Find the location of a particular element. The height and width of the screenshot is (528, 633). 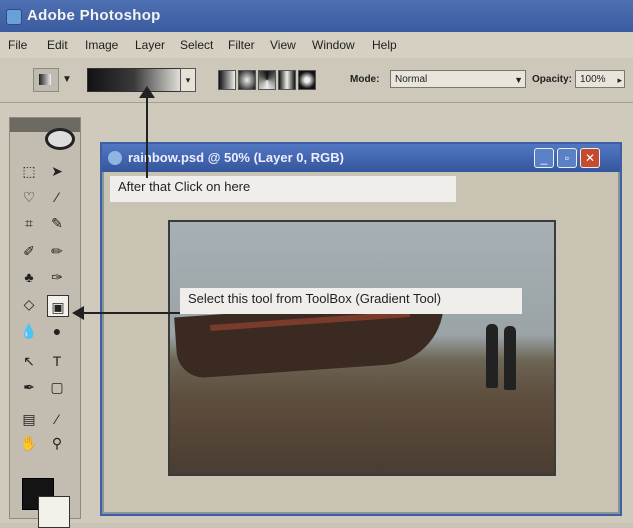

slice-tool-icon: ✎ is located at coordinates (57, 223).